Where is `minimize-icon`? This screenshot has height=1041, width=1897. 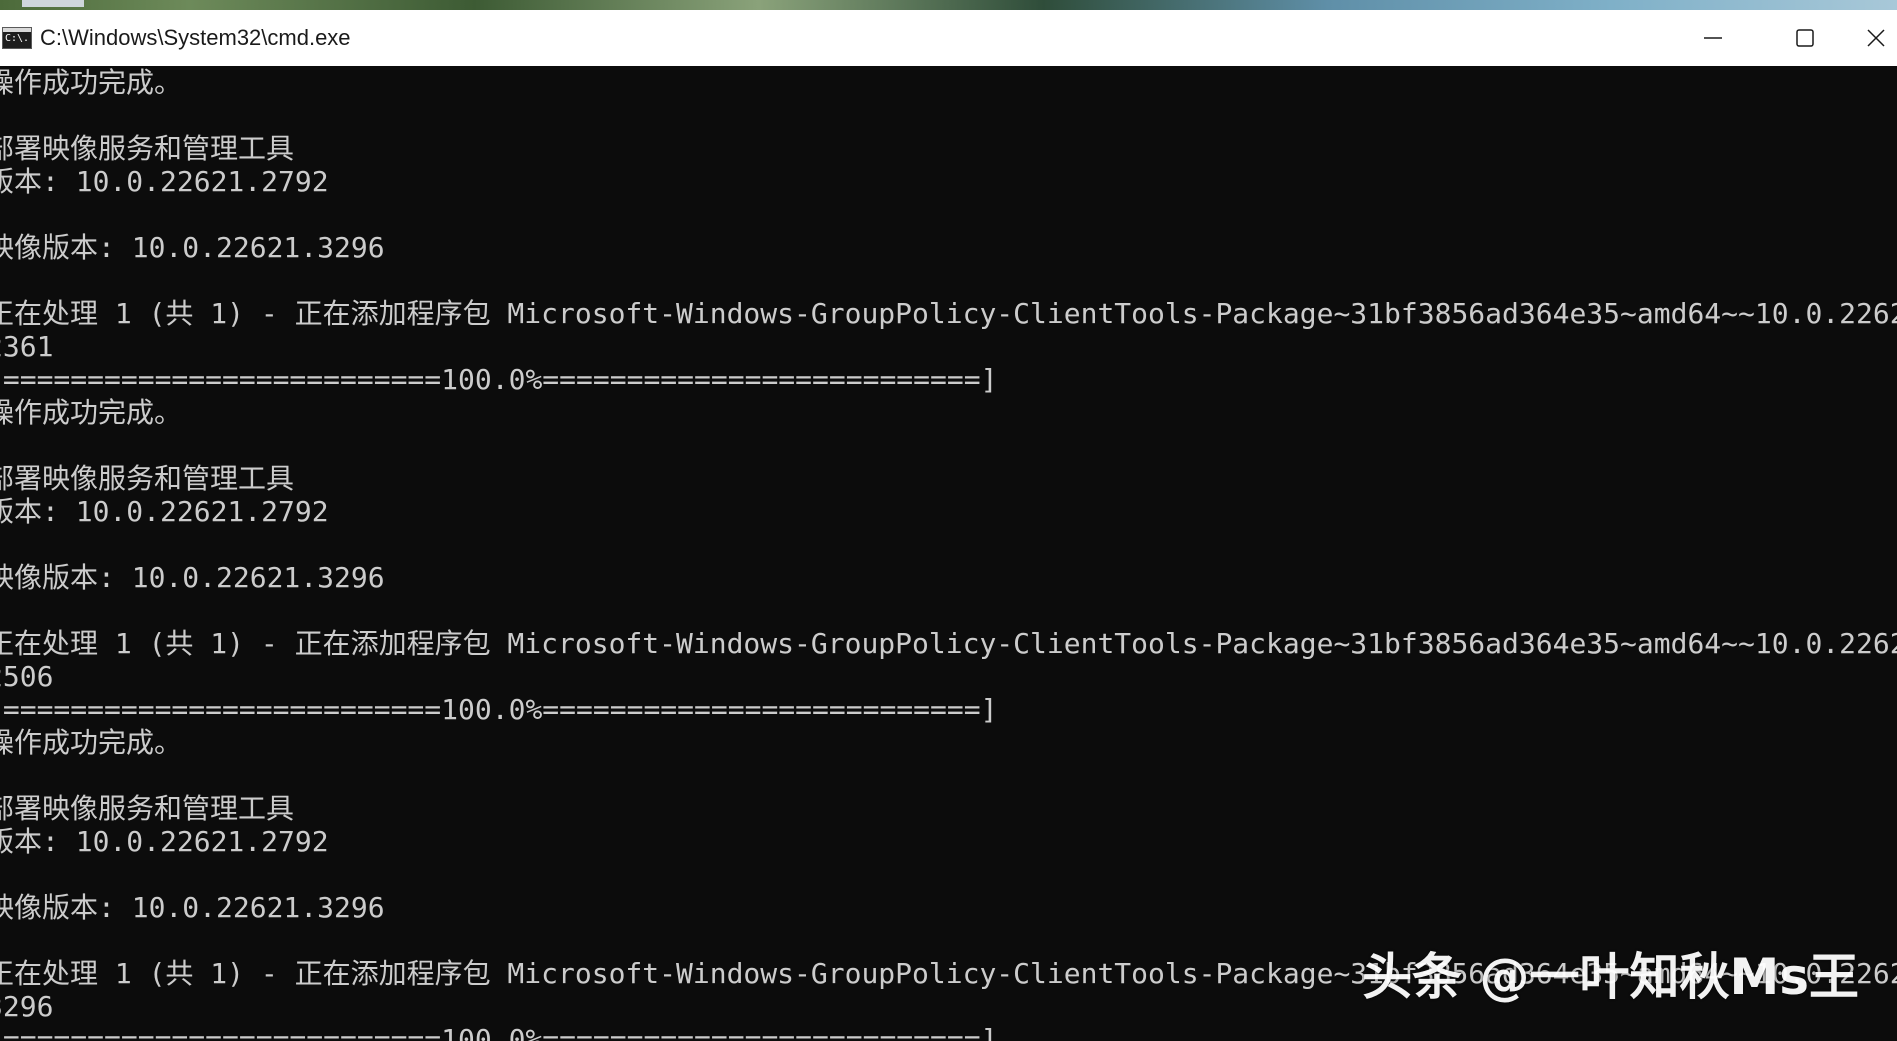
minimize-icon is located at coordinates (1713, 38).